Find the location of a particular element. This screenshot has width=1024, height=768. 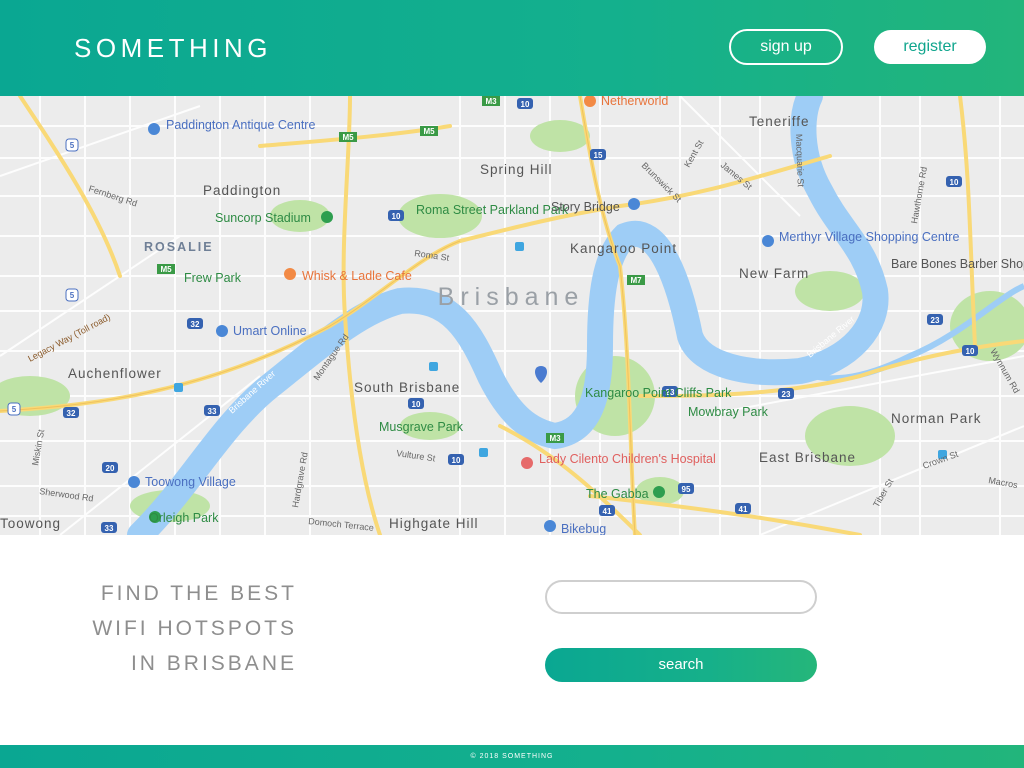

route-shield: 33 is located at coordinates (212, 411).